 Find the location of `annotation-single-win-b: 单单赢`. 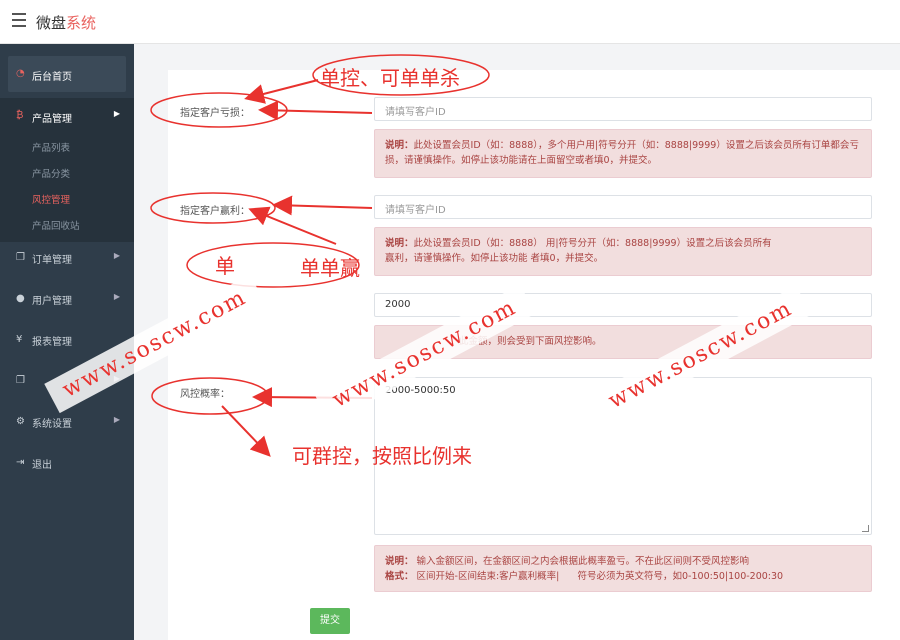

annotation-single-win-b: 单单赢 is located at coordinates (330, 268).